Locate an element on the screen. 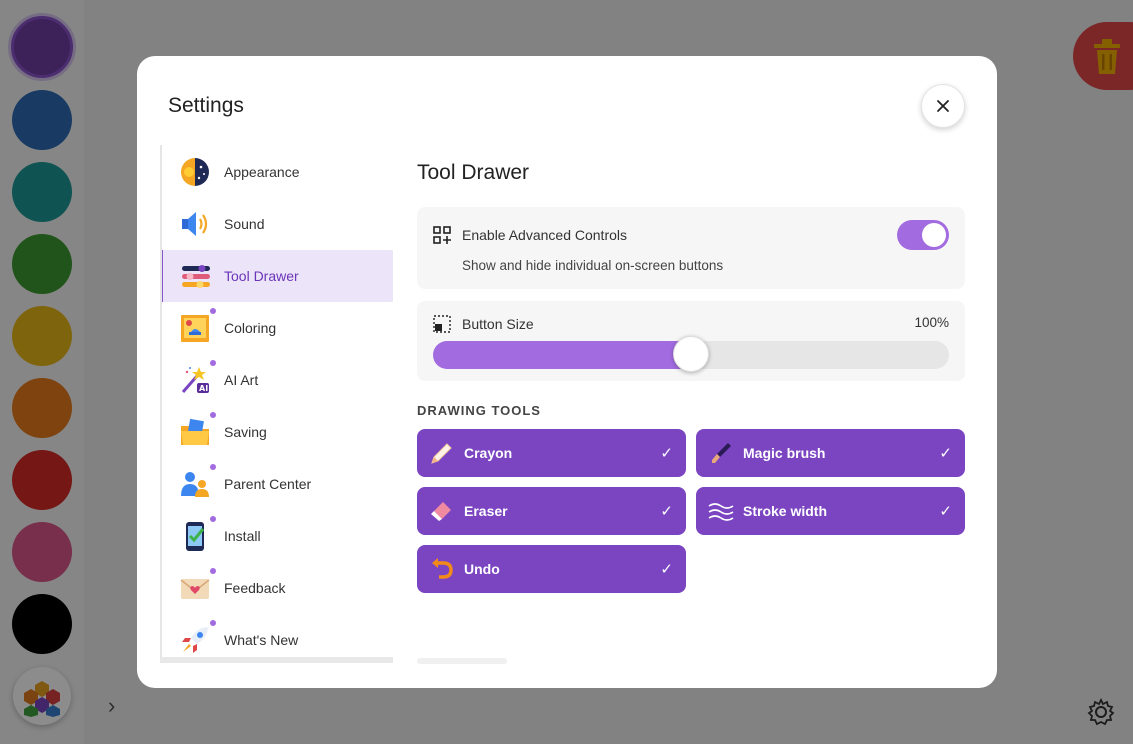  nav-item-ai-art: AI AI Art is located at coordinates (277, 380).